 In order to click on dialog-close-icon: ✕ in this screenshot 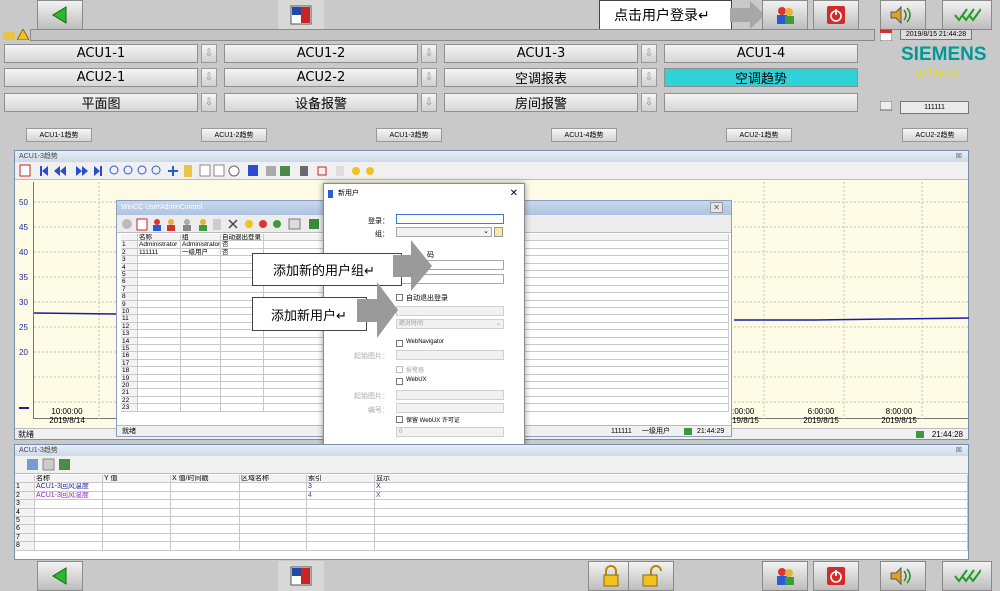, I will do `click(514, 194)`.